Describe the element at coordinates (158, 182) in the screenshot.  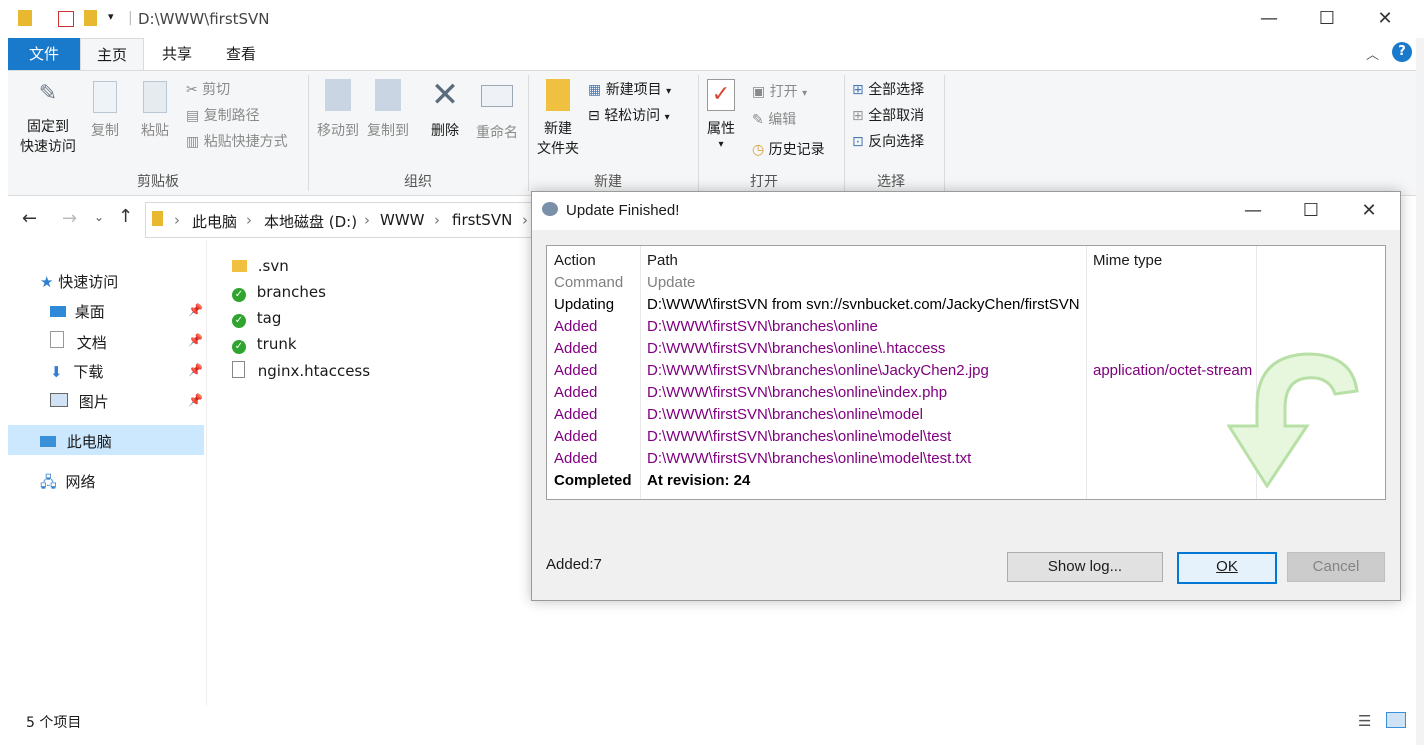
I see `clipboard-group-label: 剪贴板` at that location.